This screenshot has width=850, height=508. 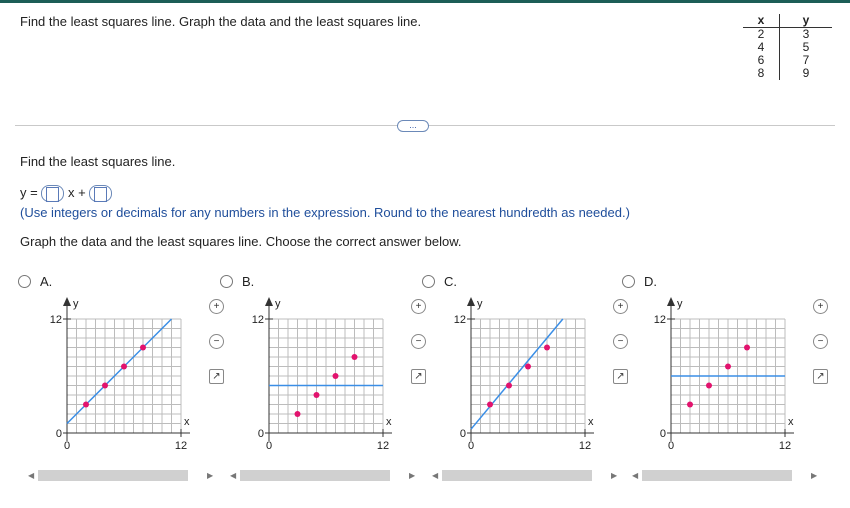 I want to click on zoom-out-icon: −, so click(x=820, y=341).